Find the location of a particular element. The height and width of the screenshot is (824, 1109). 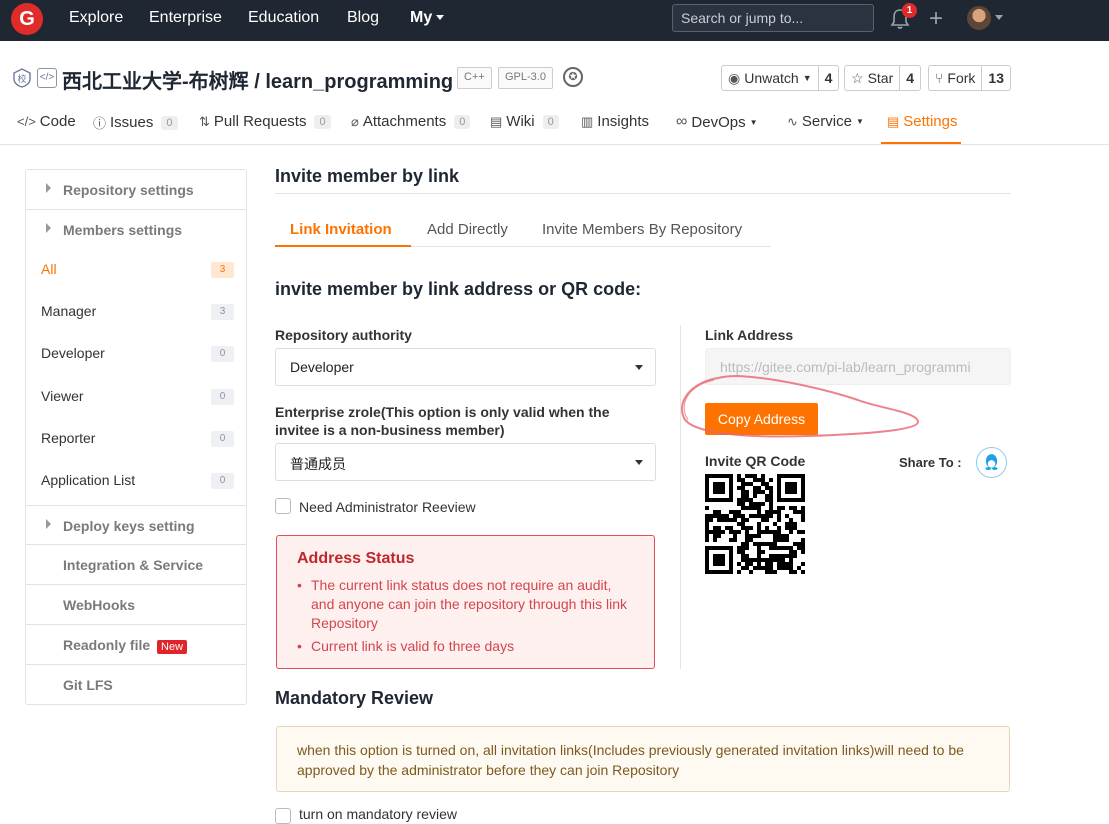

sidebar-item-repository-settings: Repository settings is located at coordinates (136, 190).